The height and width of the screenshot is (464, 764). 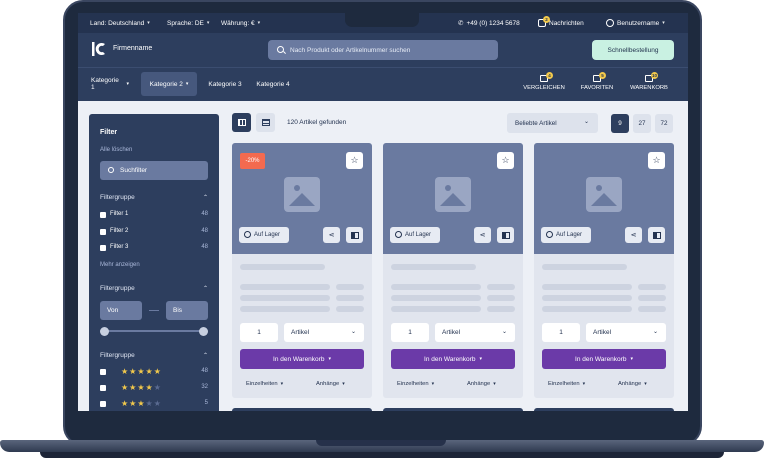 I want to click on filter-count: 48, so click(x=204, y=371).